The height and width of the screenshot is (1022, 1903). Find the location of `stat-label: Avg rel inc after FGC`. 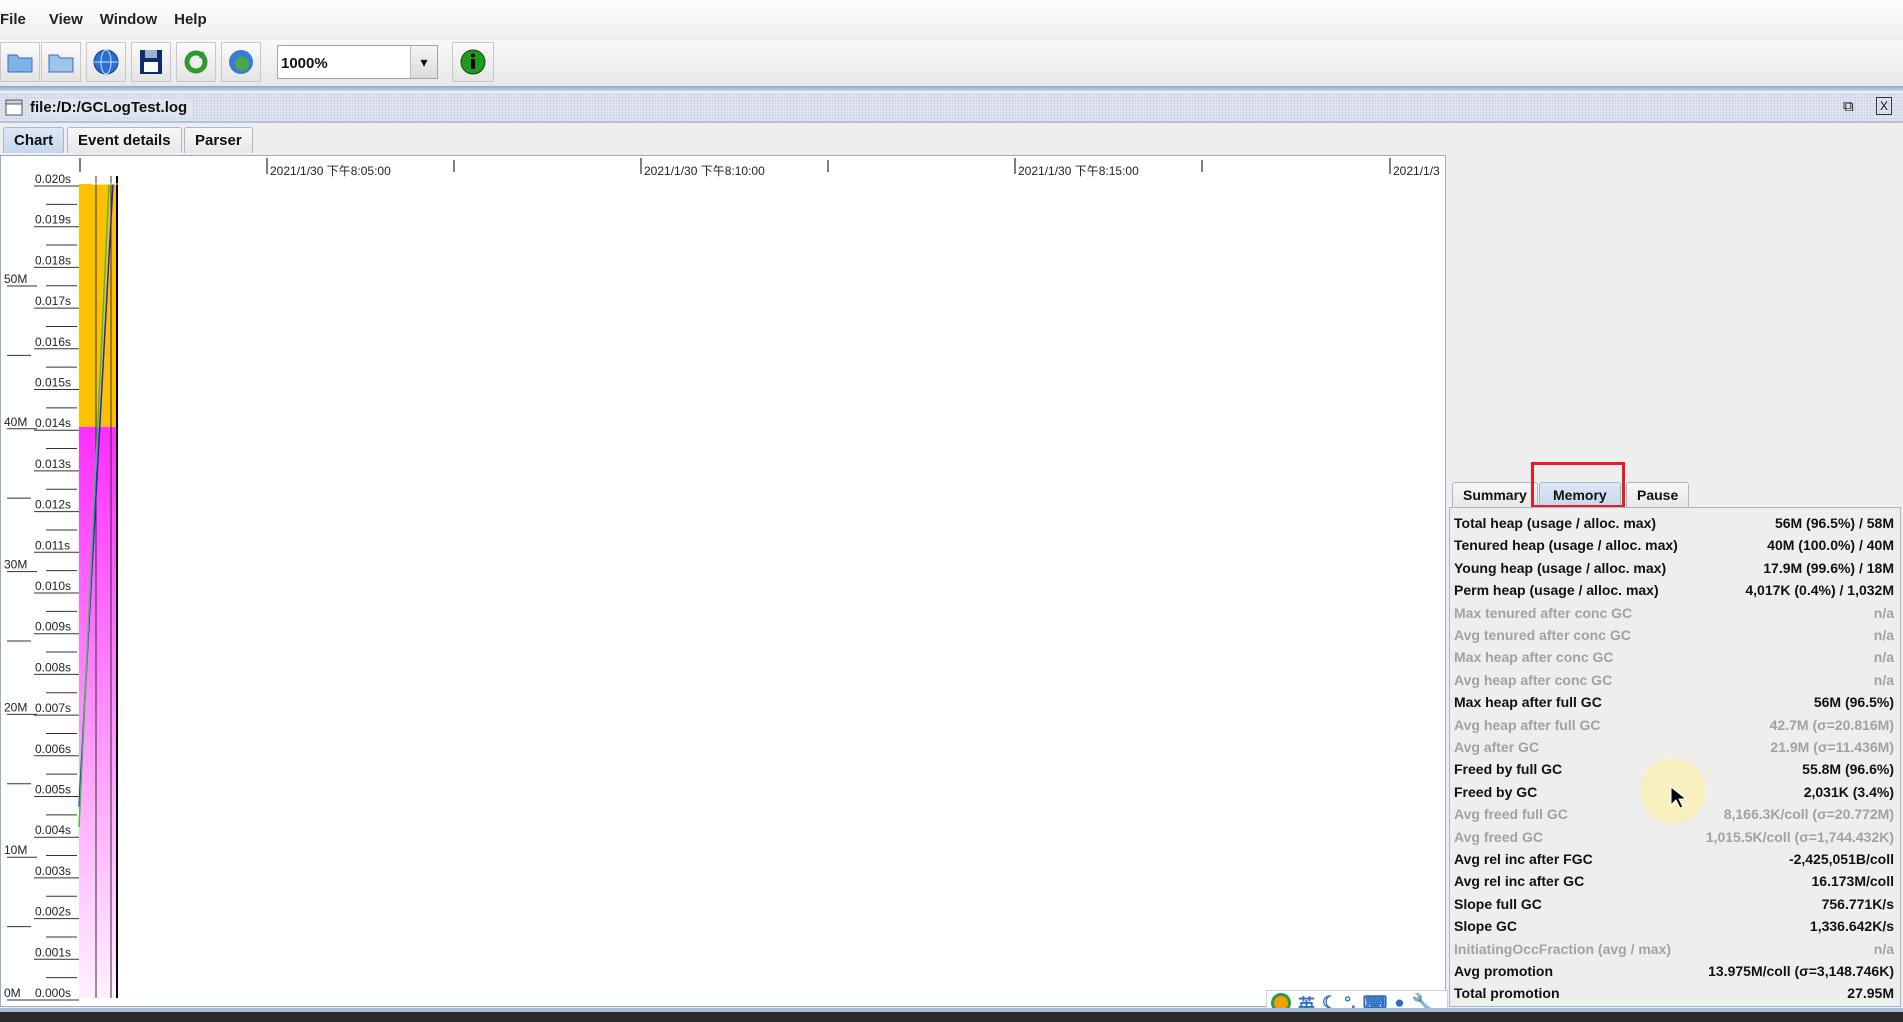

stat-label: Avg rel inc after FGC is located at coordinates (1523, 859).